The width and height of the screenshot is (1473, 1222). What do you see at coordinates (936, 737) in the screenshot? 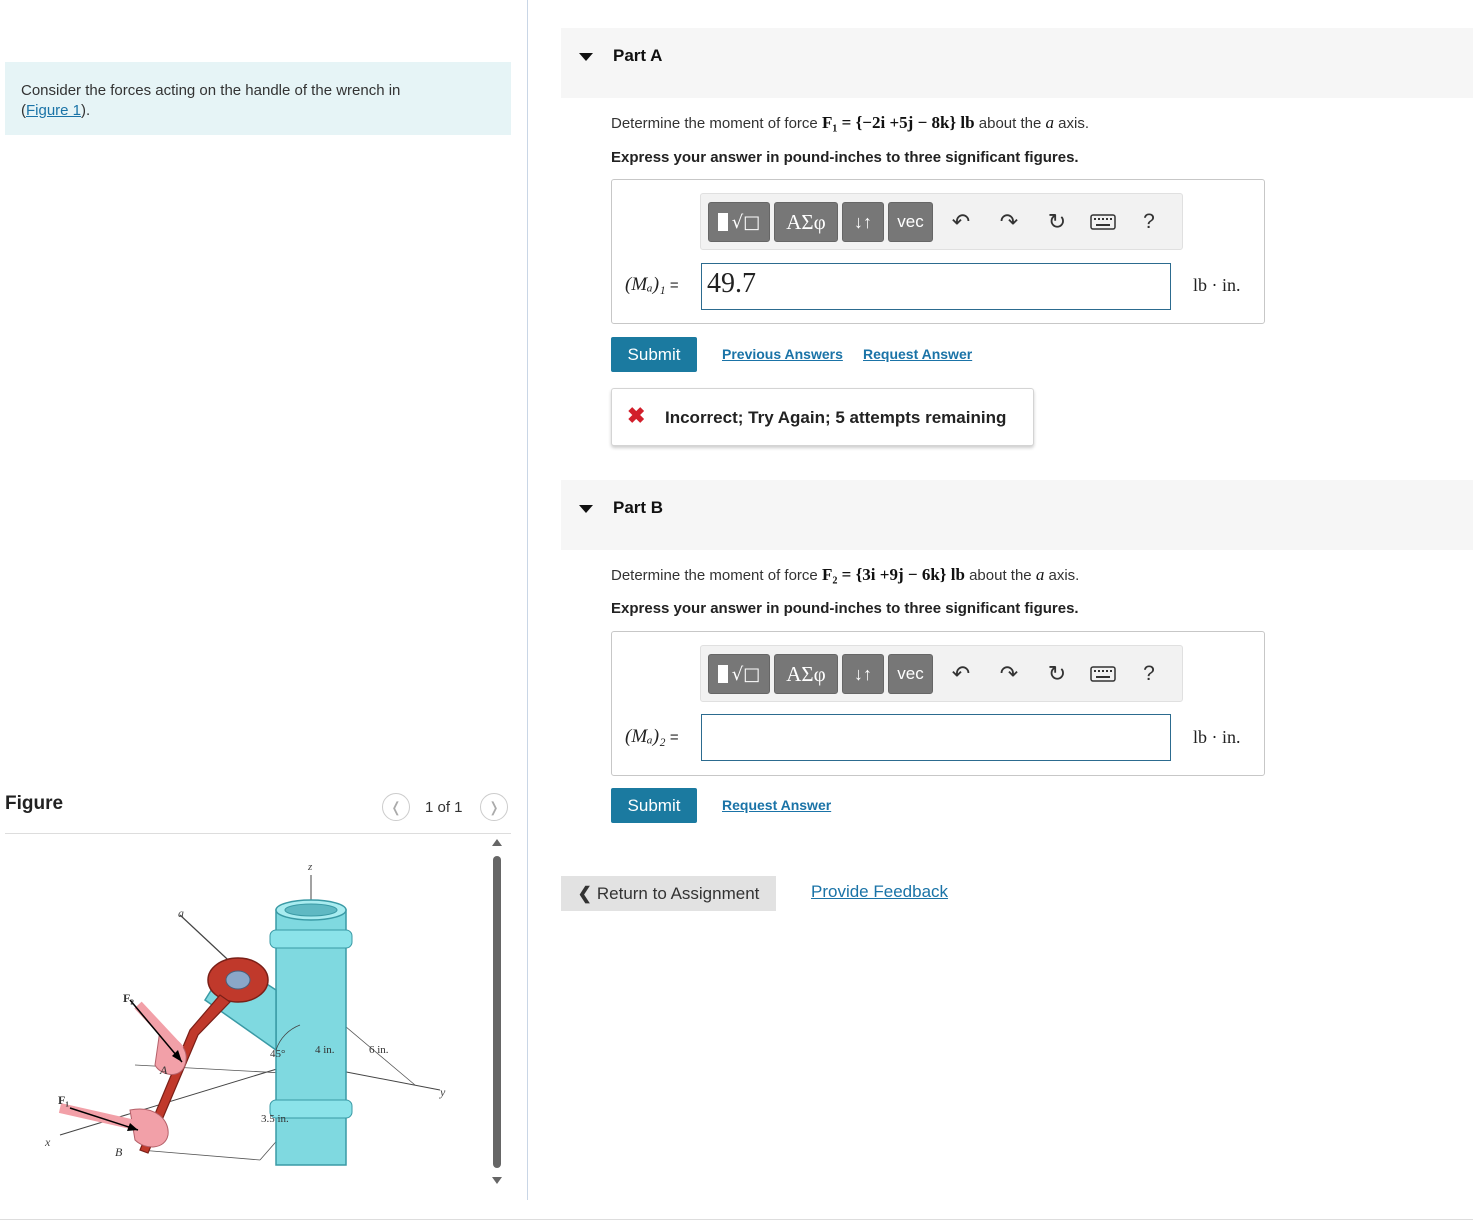
I see `part-b-answer-input` at bounding box center [936, 737].